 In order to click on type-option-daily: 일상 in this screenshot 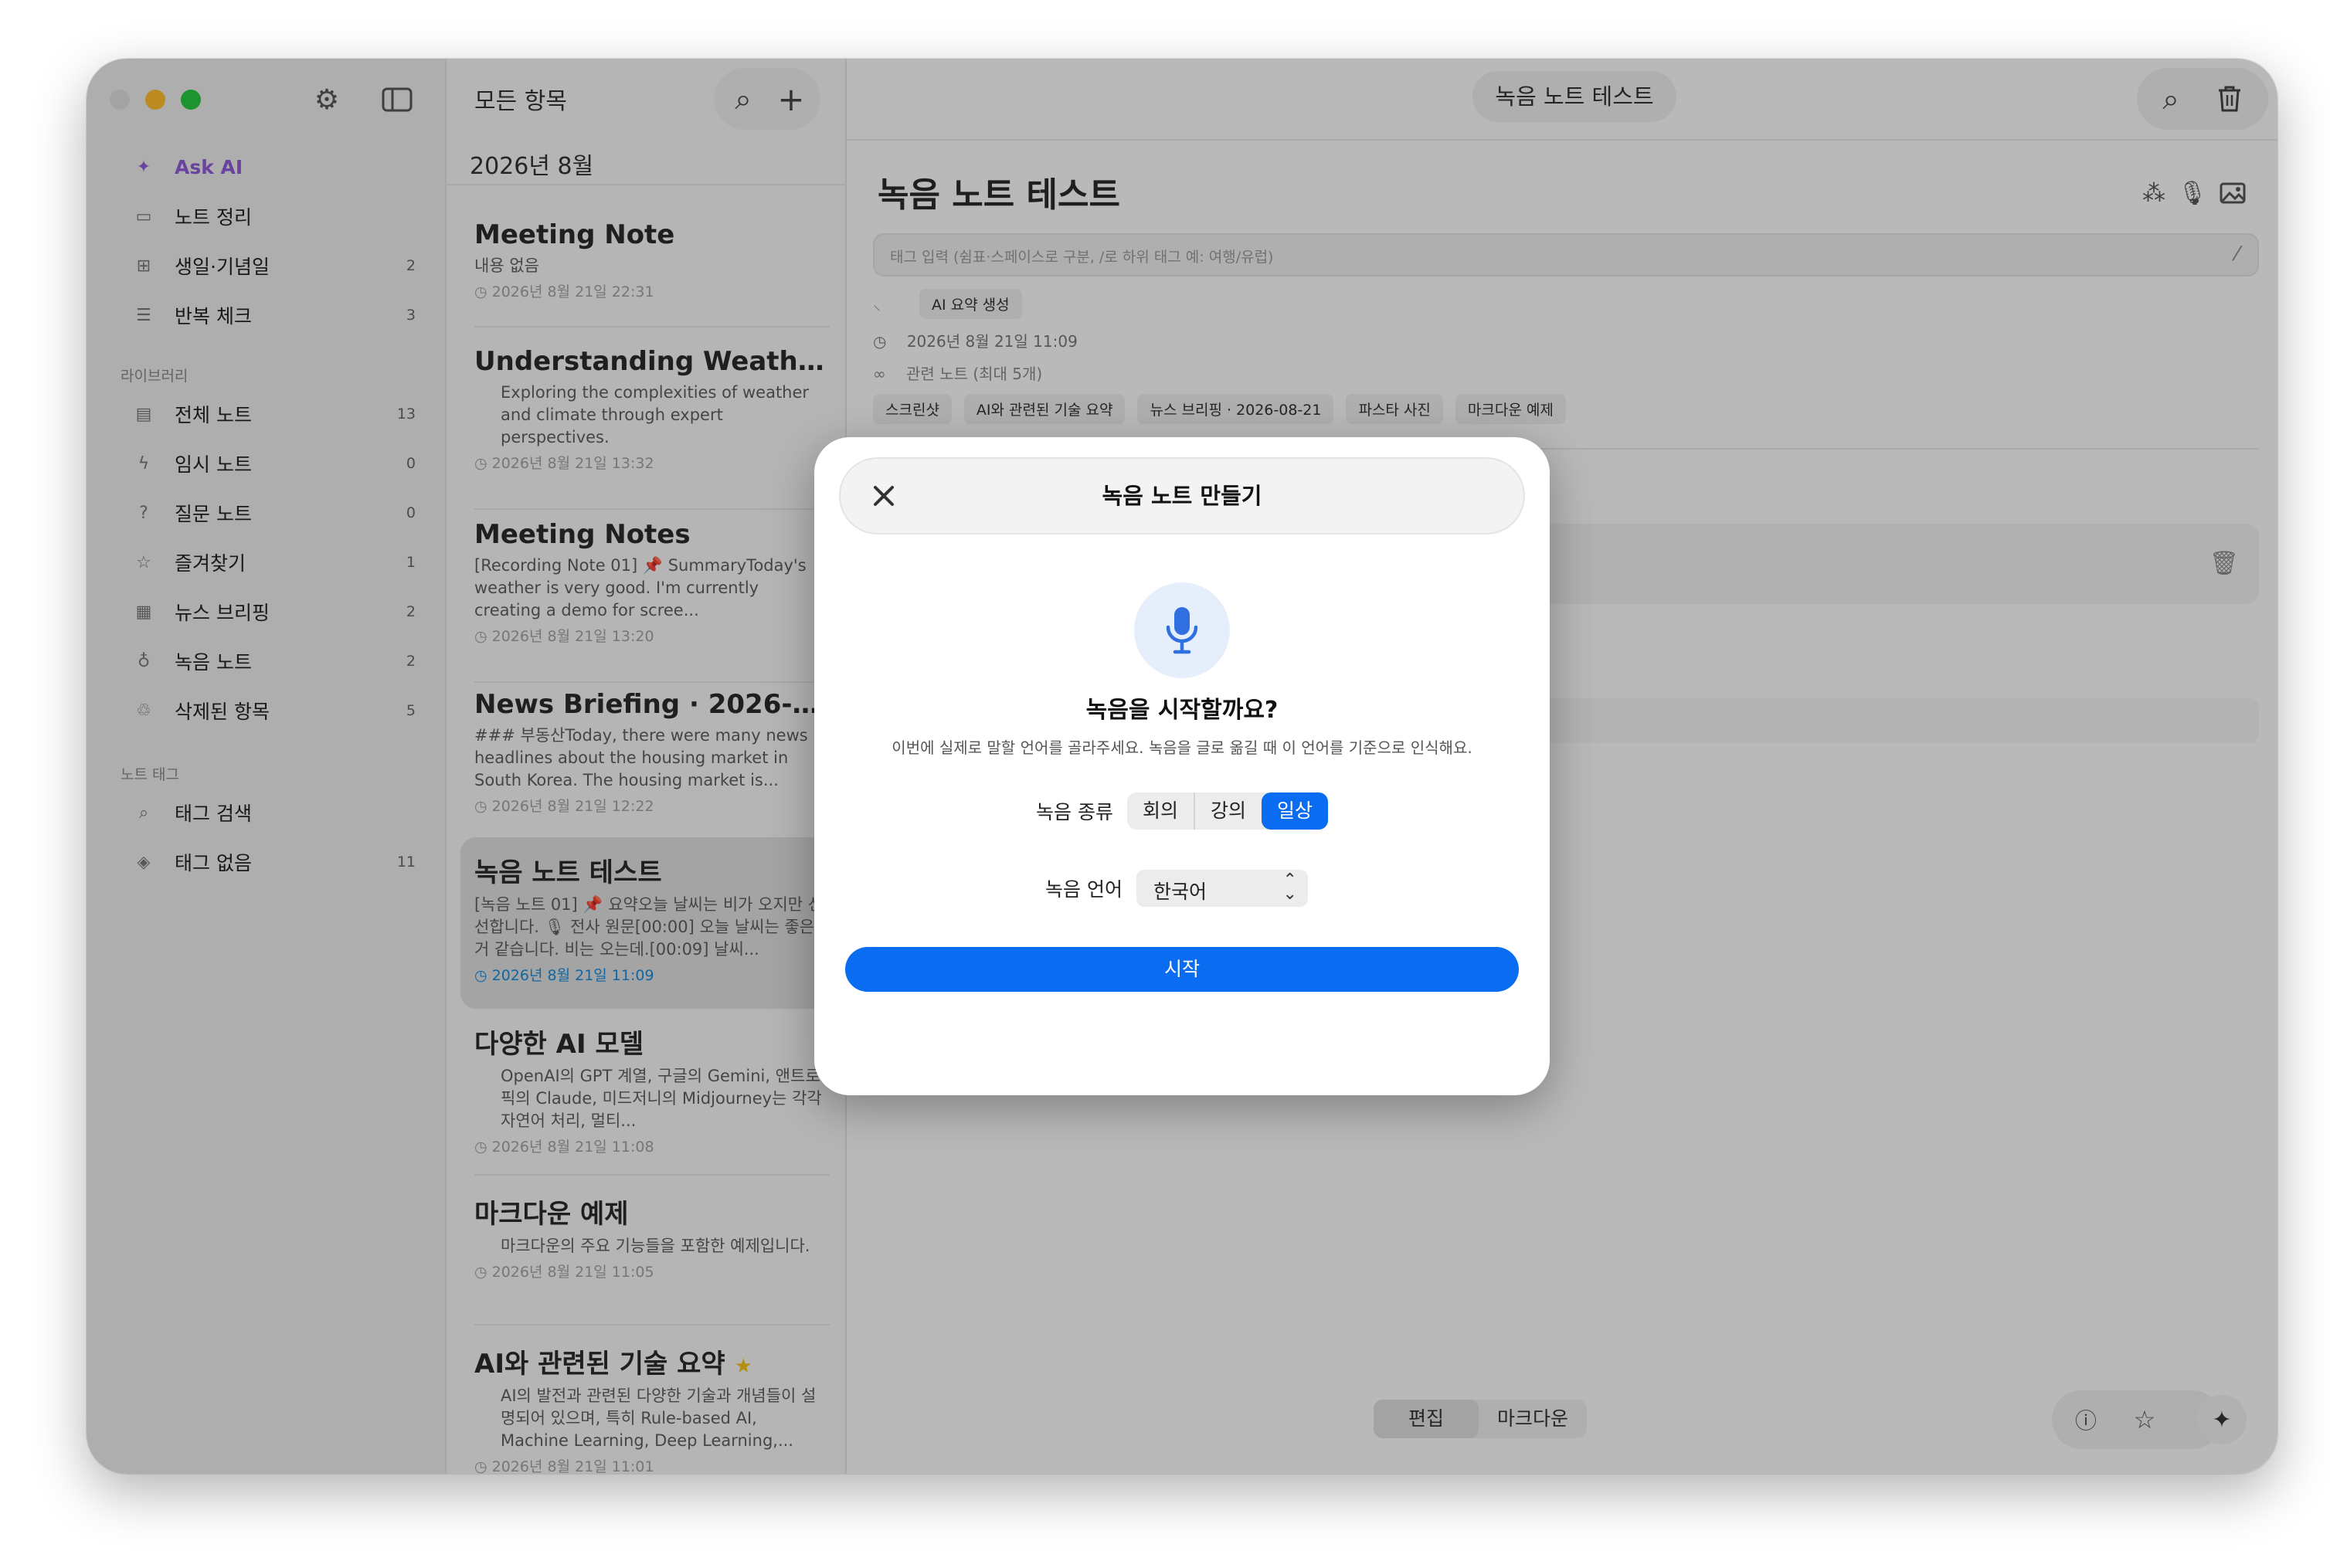, I will do `click(1295, 811)`.